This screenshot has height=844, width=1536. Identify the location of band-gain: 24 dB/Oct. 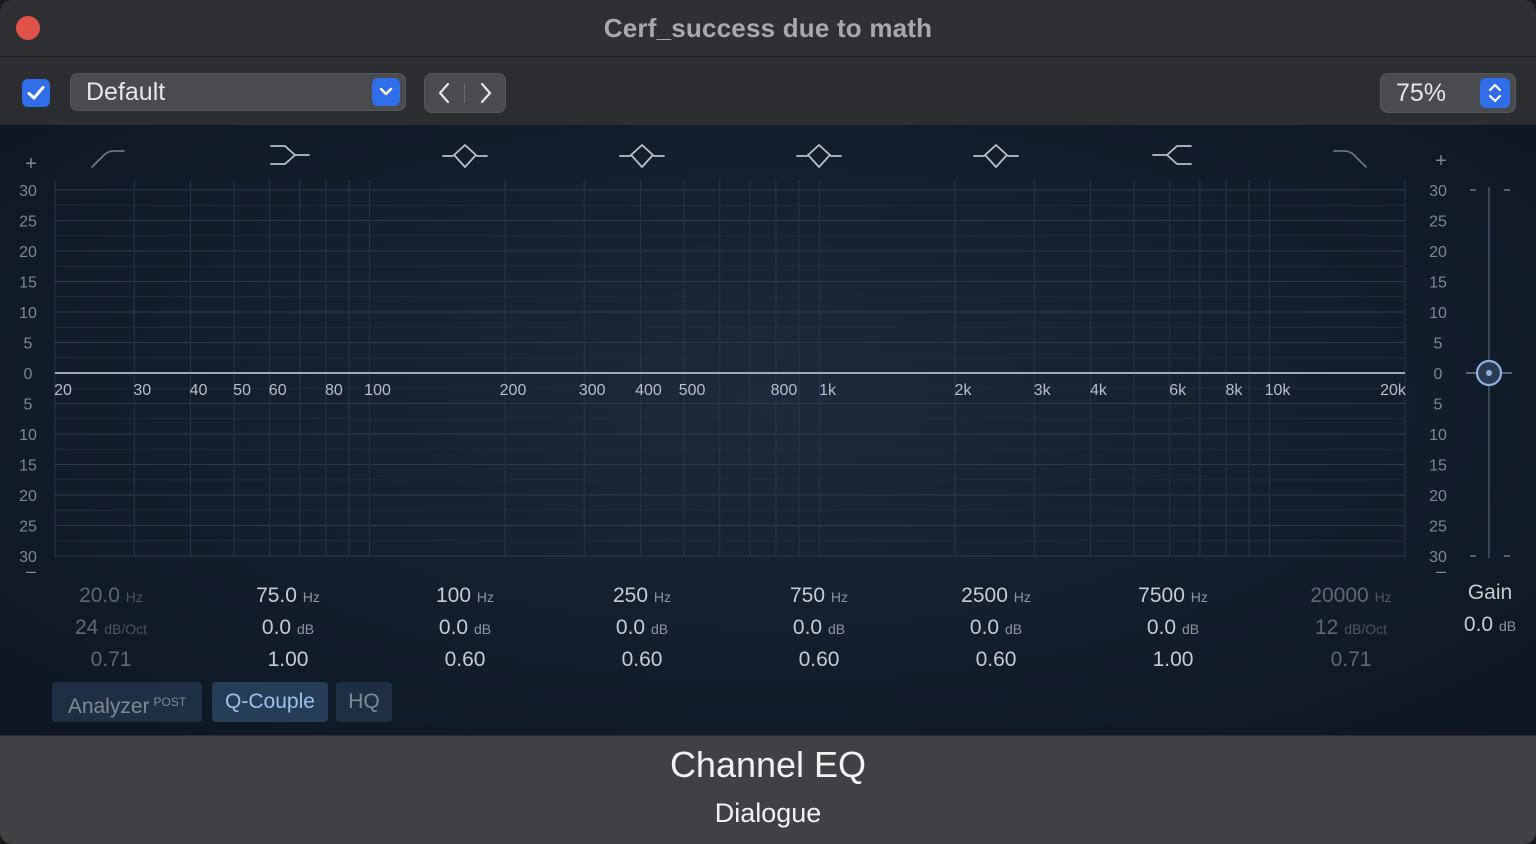
(111, 628).